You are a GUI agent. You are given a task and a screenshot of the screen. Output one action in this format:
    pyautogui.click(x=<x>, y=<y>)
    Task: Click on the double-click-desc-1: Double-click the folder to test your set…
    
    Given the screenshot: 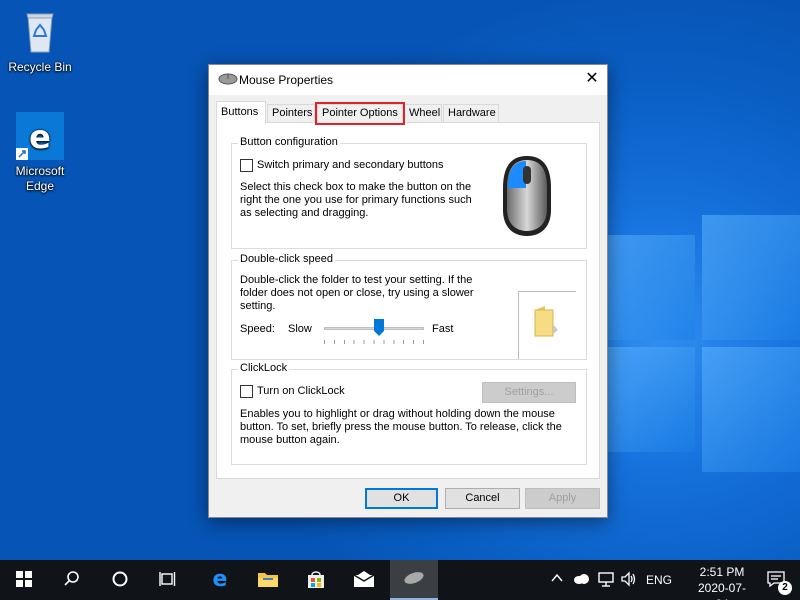 What is the action you would take?
    pyautogui.click(x=356, y=280)
    